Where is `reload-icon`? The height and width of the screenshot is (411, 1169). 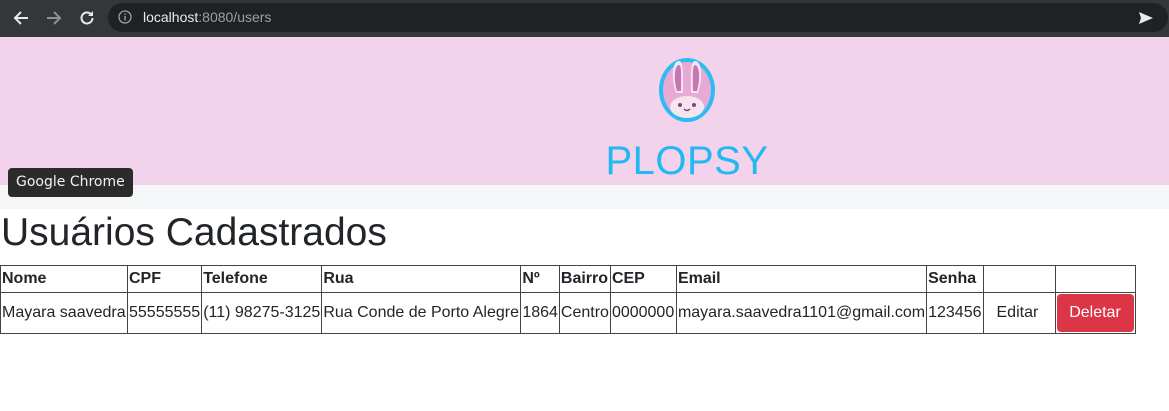 reload-icon is located at coordinates (87, 18).